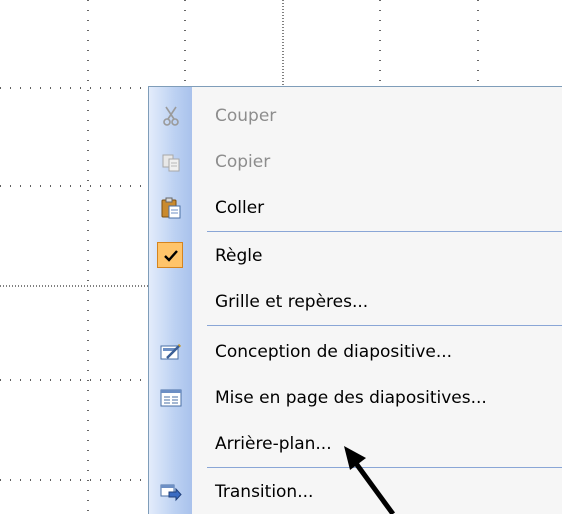 The width and height of the screenshot is (562, 515). What do you see at coordinates (355, 116) in the screenshot?
I see `menu-item-couper: Couper` at bounding box center [355, 116].